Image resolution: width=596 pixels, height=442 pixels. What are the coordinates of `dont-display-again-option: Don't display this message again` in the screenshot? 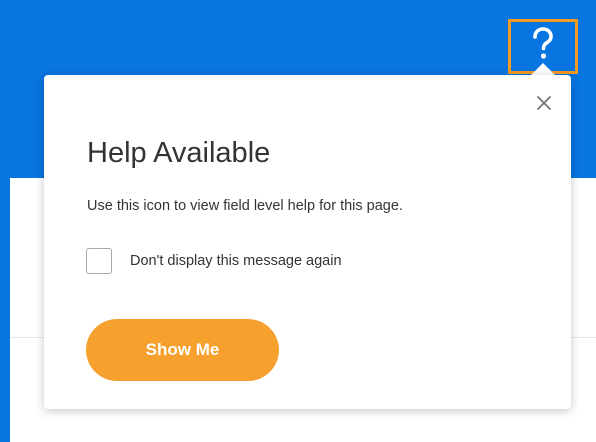 It's located at (214, 261).